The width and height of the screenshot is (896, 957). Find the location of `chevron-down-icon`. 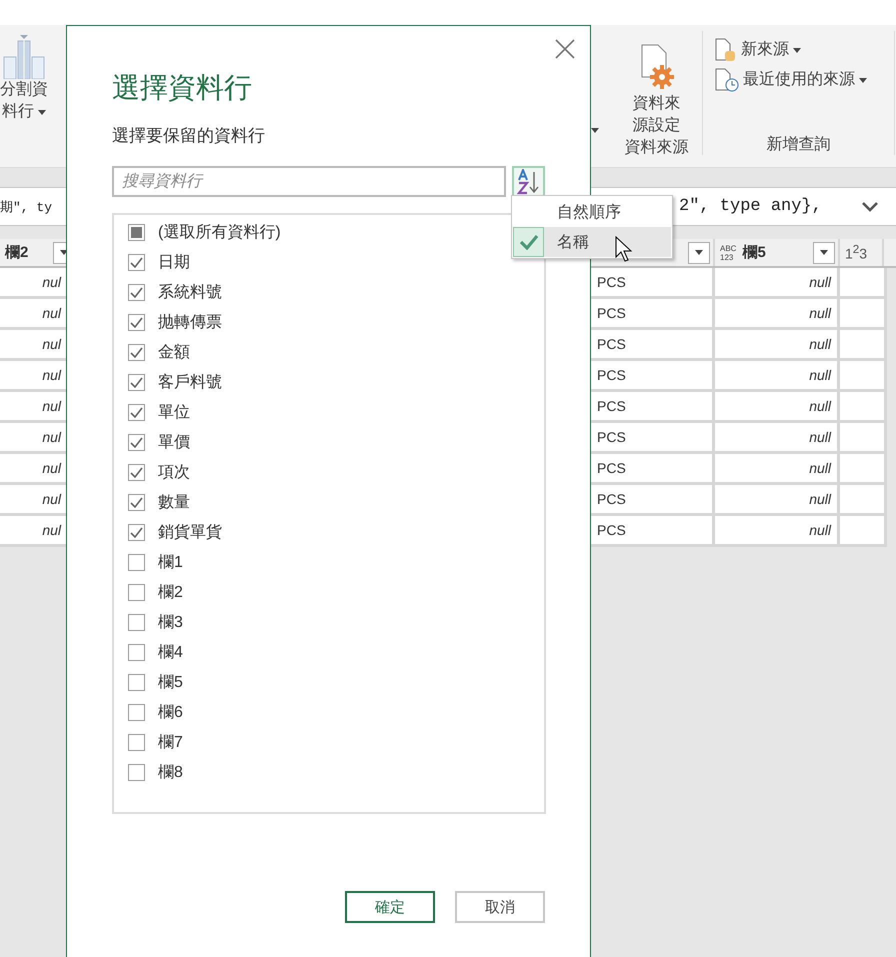

chevron-down-icon is located at coordinates (870, 207).